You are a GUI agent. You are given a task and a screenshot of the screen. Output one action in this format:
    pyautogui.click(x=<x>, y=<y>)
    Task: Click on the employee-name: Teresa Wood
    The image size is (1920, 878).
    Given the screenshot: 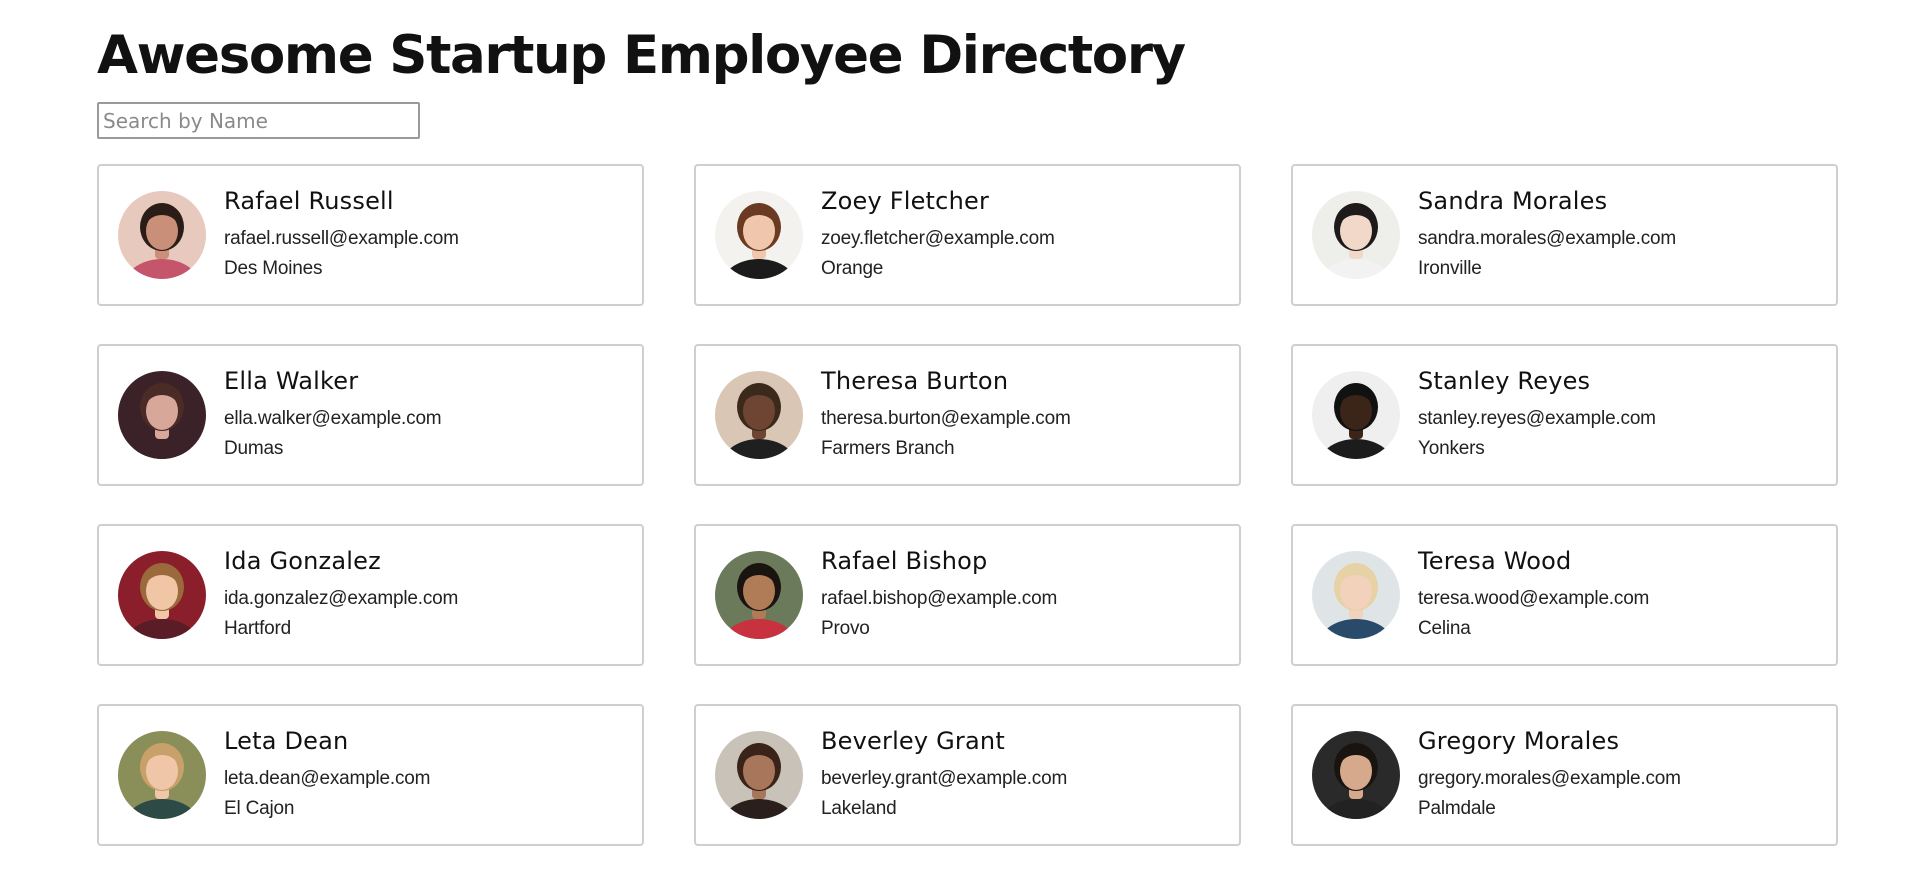 What is the action you would take?
    pyautogui.click(x=1495, y=561)
    